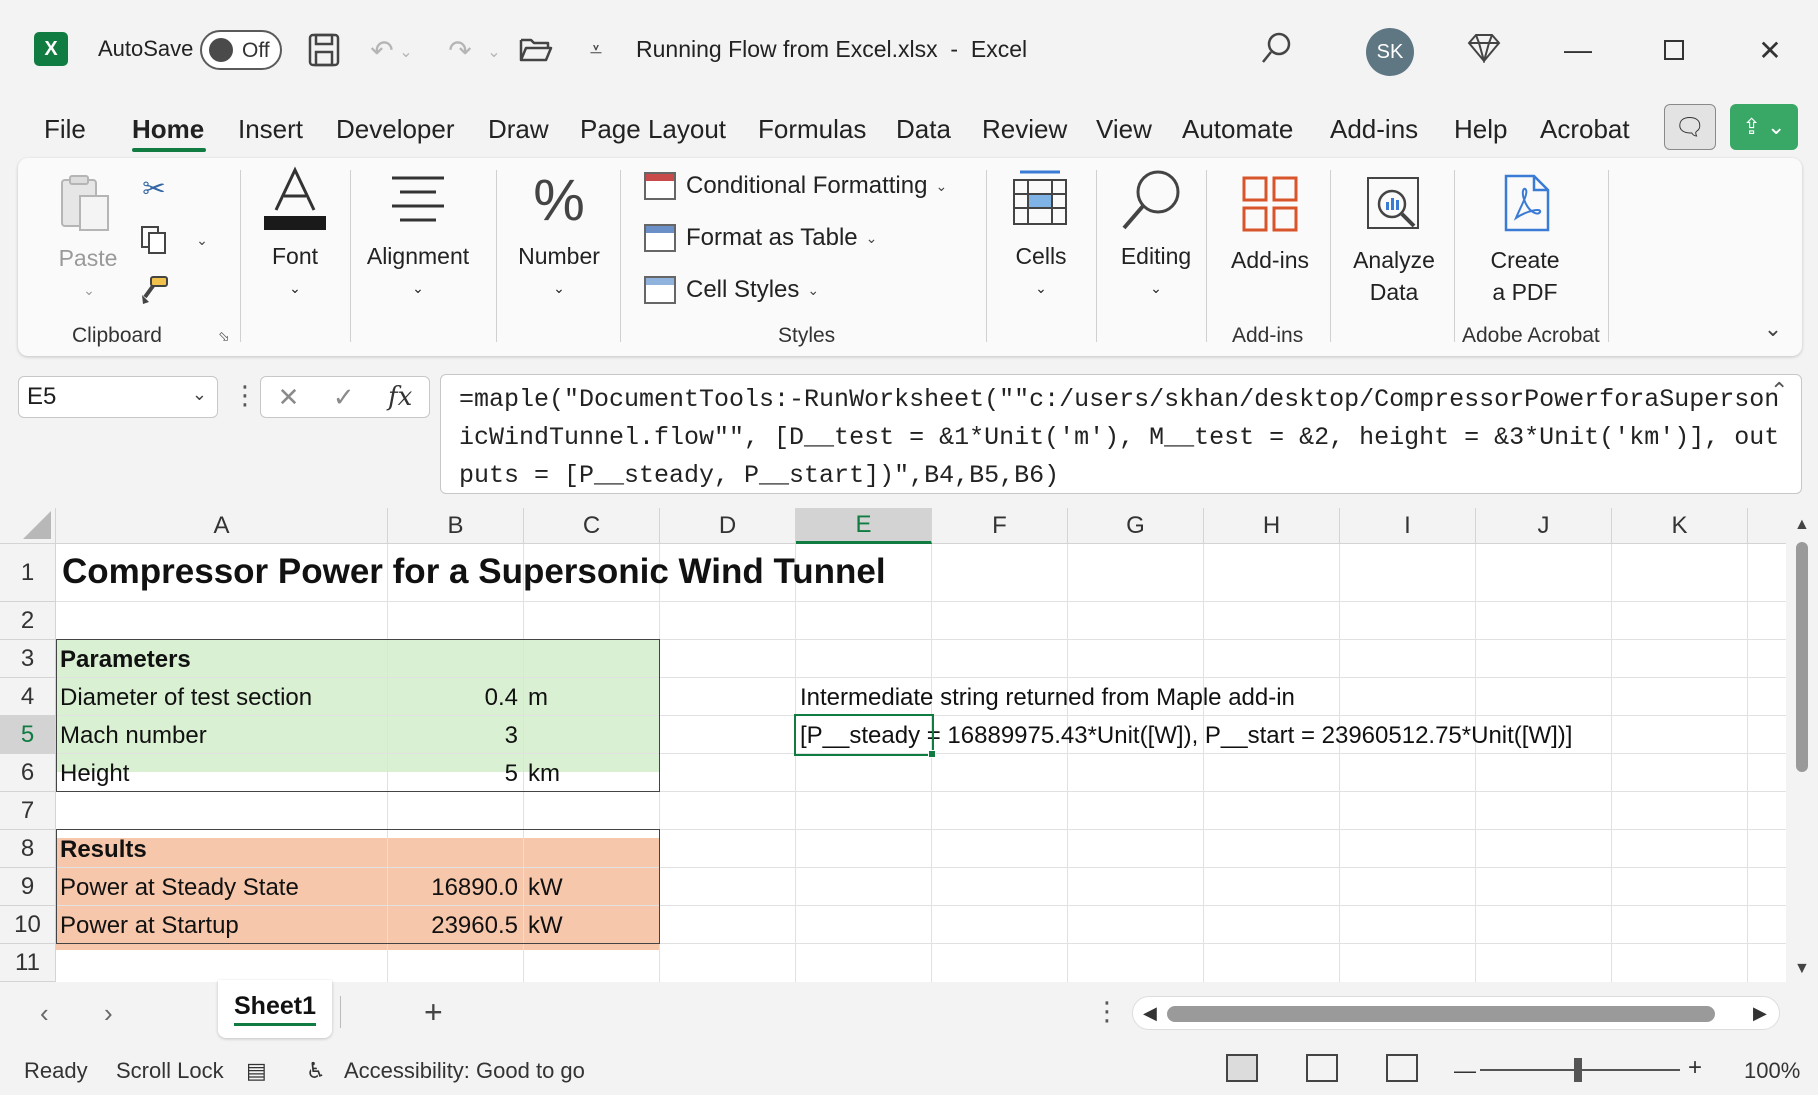 This screenshot has width=1818, height=1095. What do you see at coordinates (1270, 260) in the screenshot?
I see `add-ins-button: Add-ins` at bounding box center [1270, 260].